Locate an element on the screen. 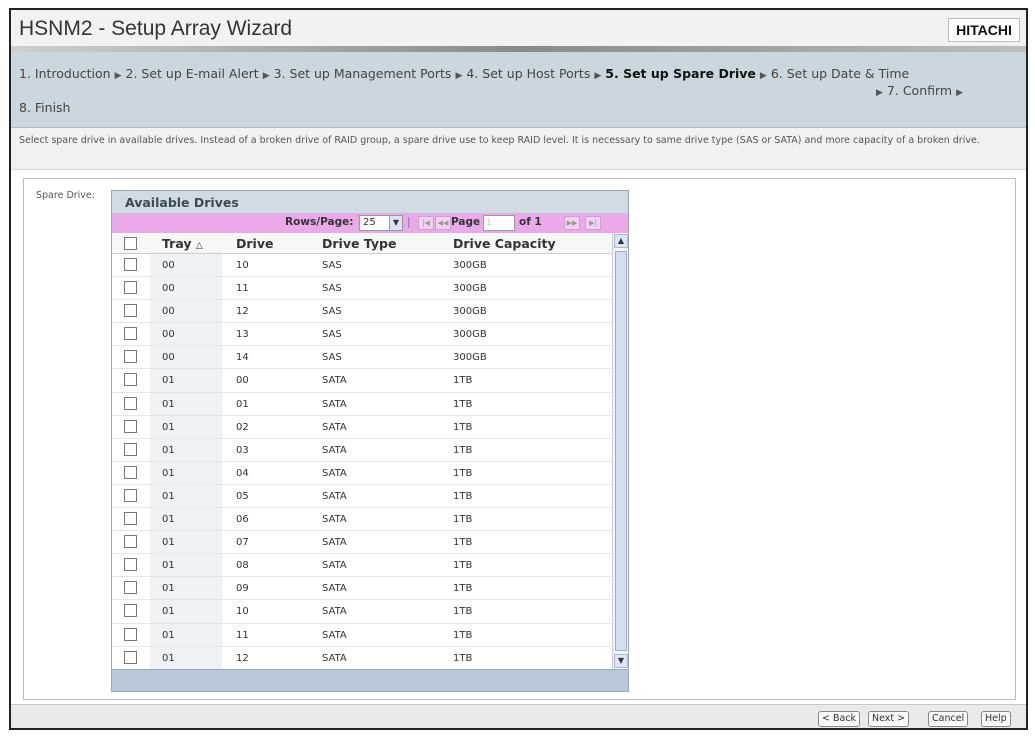 This screenshot has width=1035, height=738. back-button: < Back is located at coordinates (839, 719).